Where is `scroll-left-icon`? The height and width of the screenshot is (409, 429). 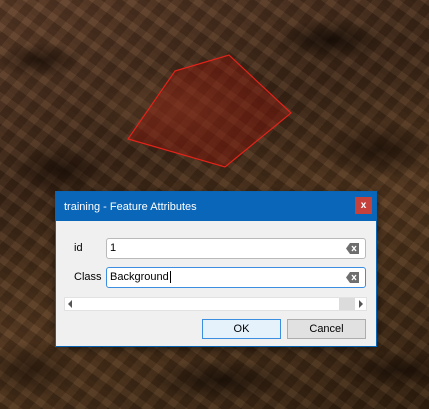
scroll-left-icon is located at coordinates (70, 304).